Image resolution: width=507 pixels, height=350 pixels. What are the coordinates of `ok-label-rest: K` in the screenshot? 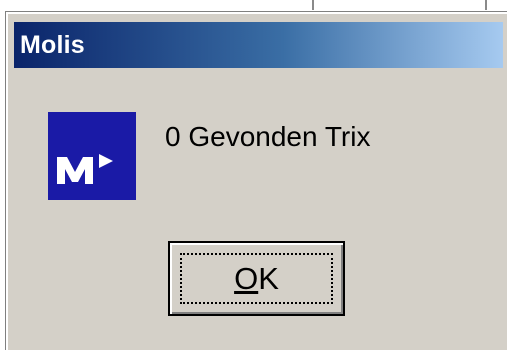 It's located at (268, 278).